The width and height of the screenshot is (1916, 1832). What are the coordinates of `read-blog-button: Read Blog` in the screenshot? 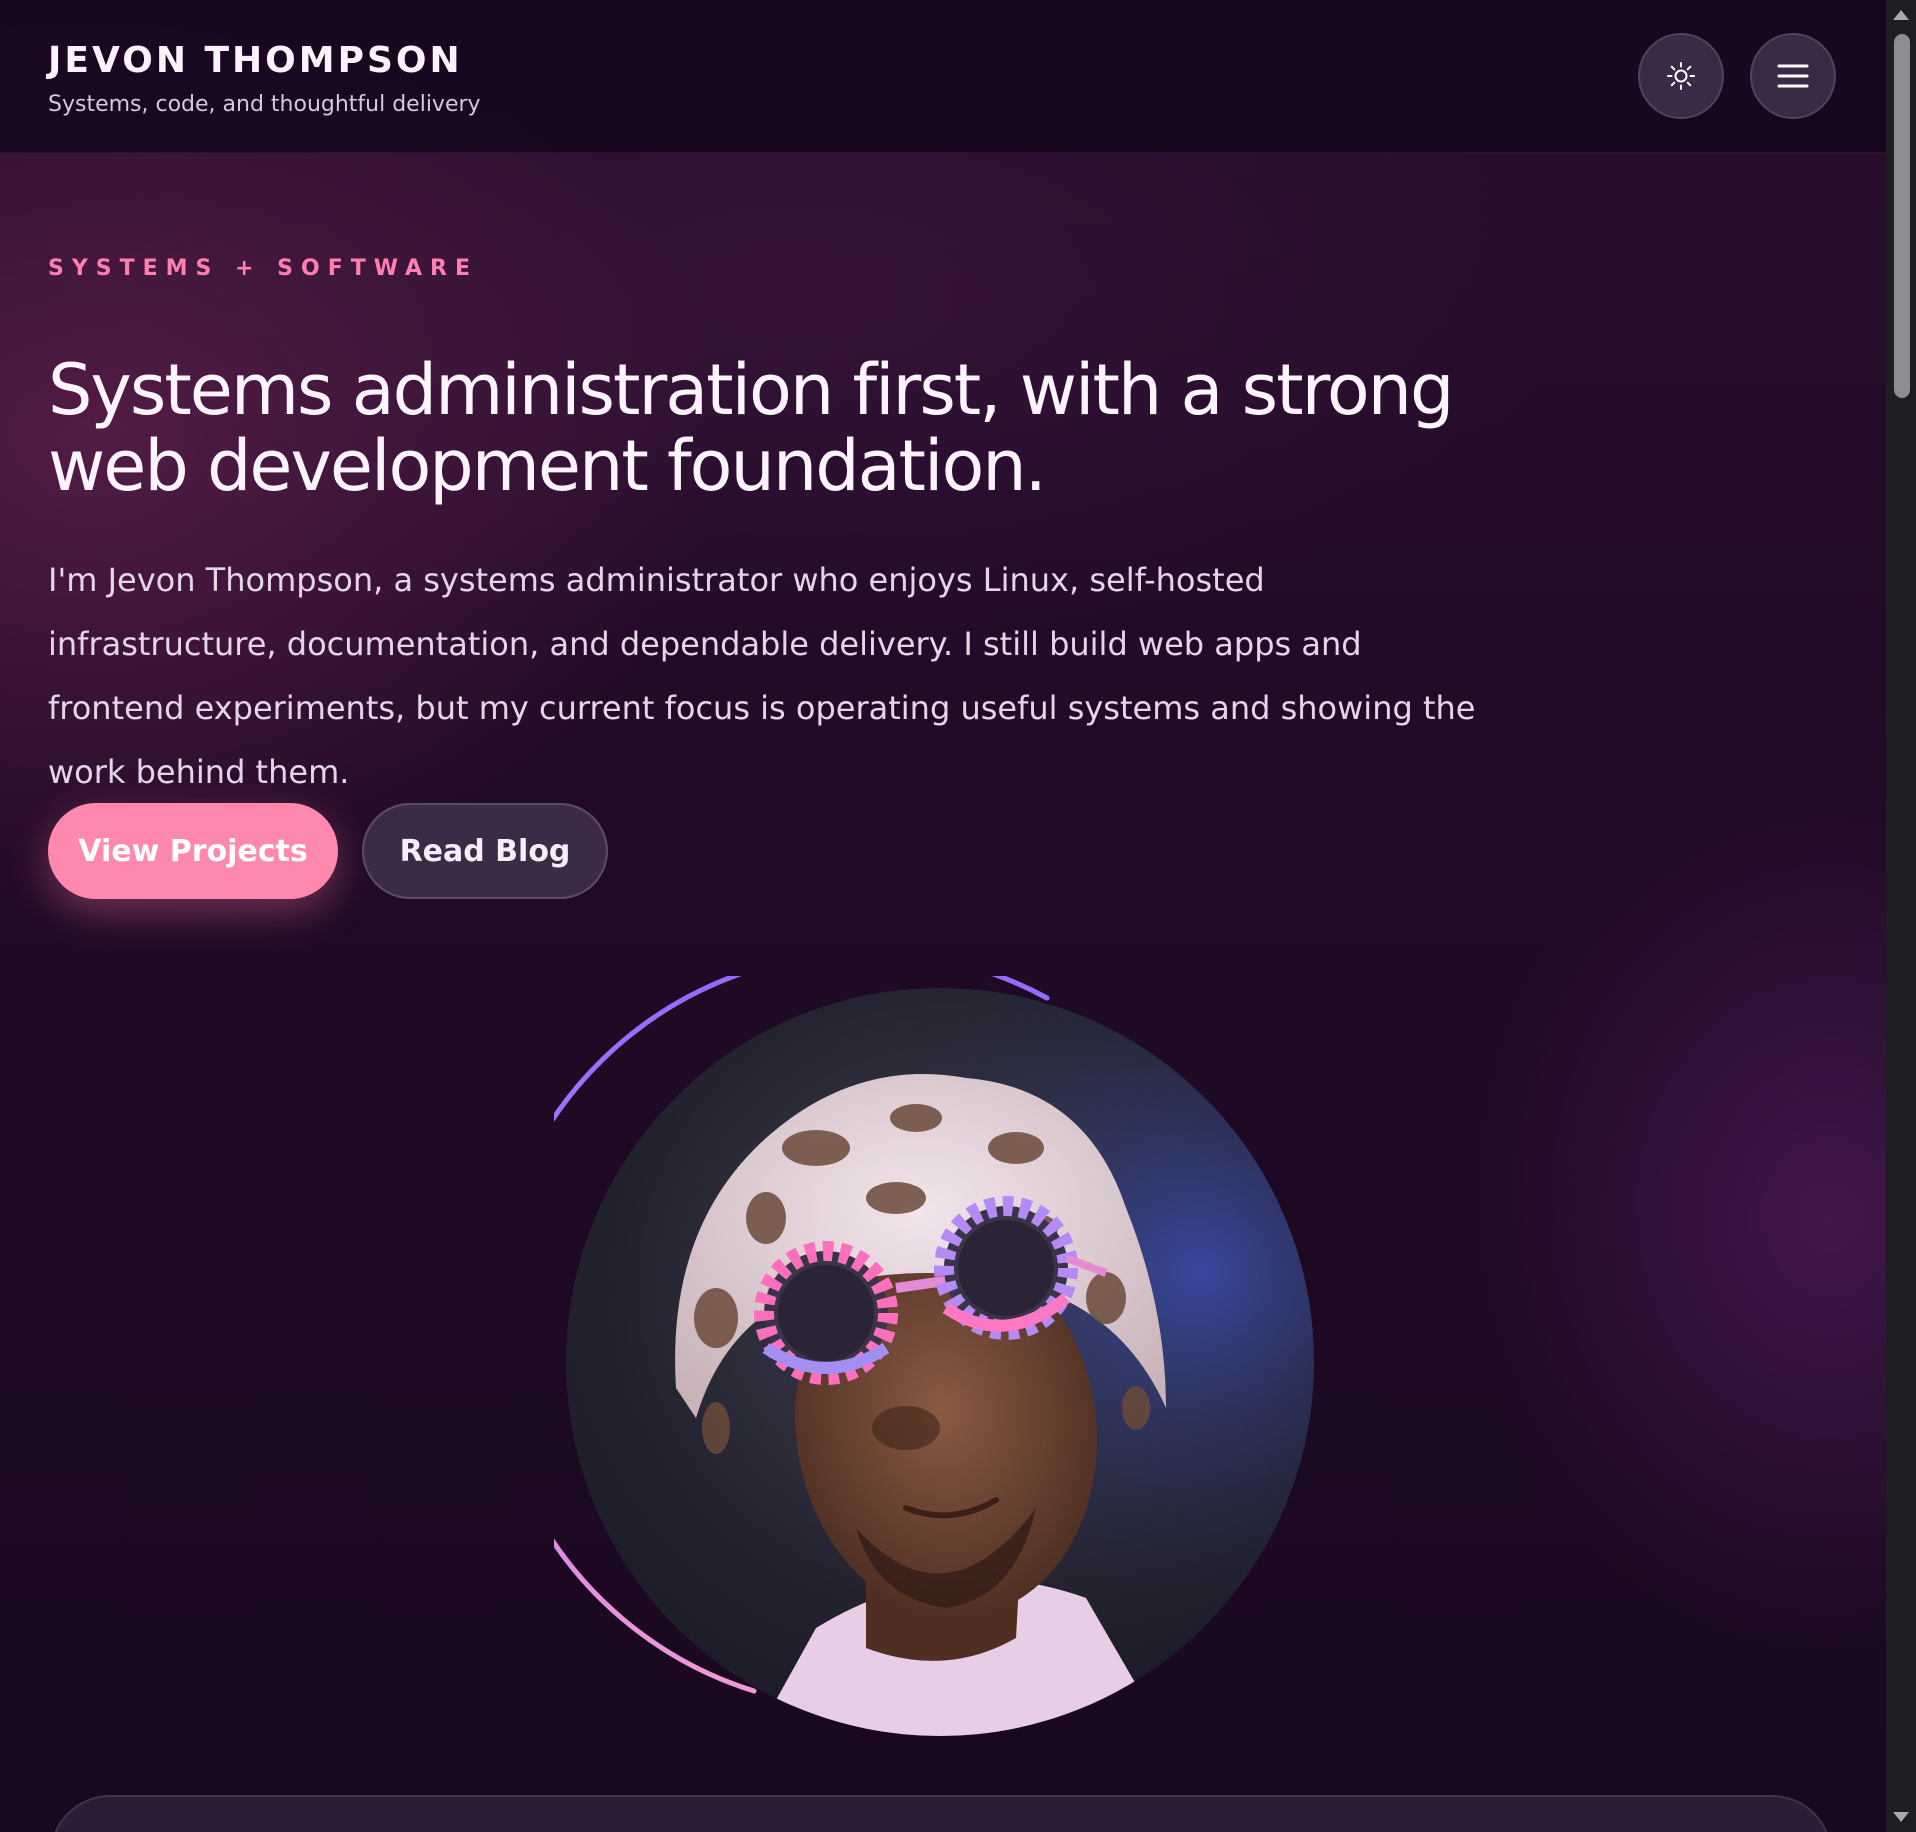 It's located at (485, 851).